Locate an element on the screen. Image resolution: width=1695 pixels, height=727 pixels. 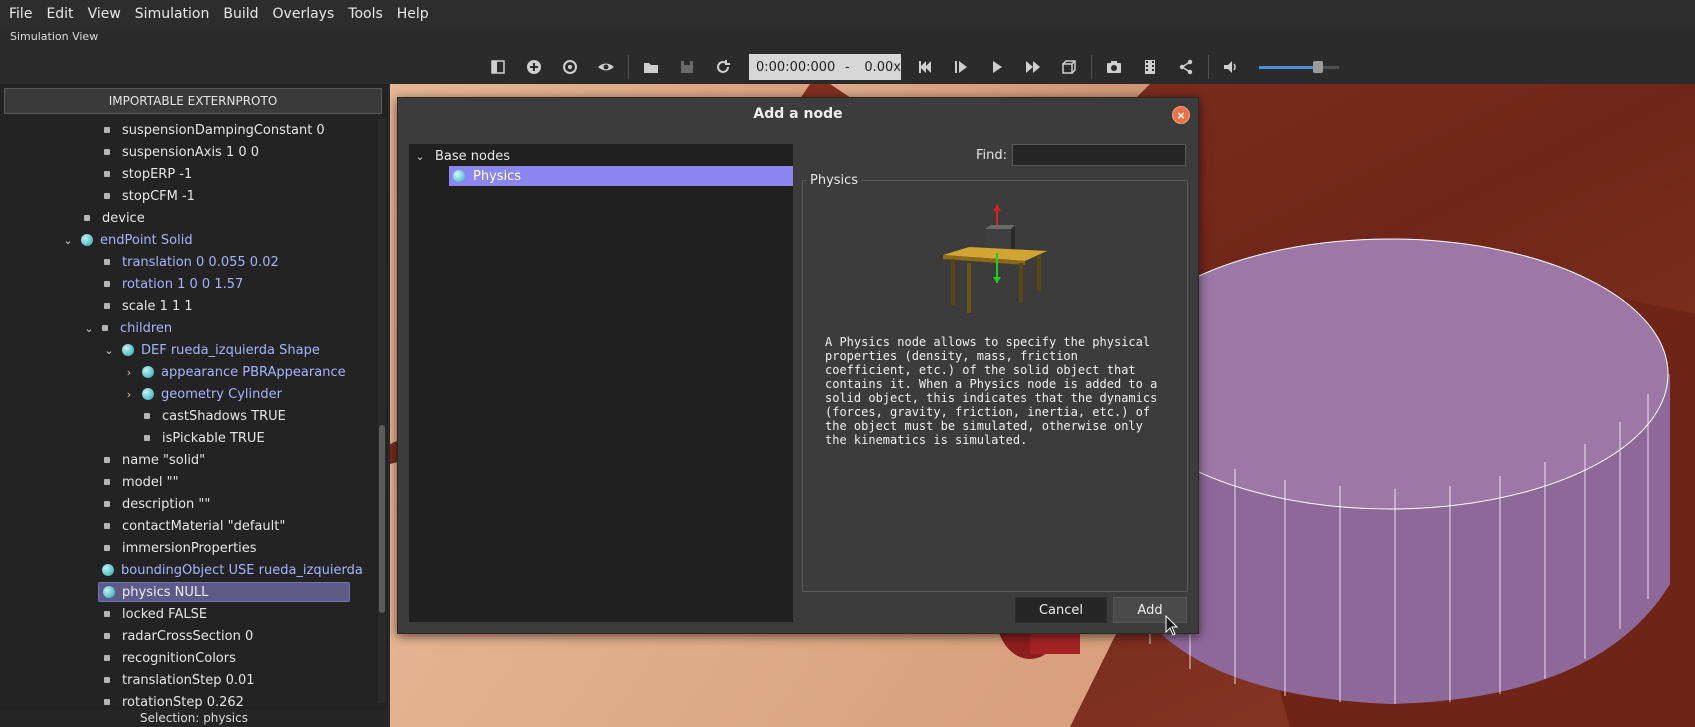
selection-status: Selection: physics is located at coordinates (194, 718).